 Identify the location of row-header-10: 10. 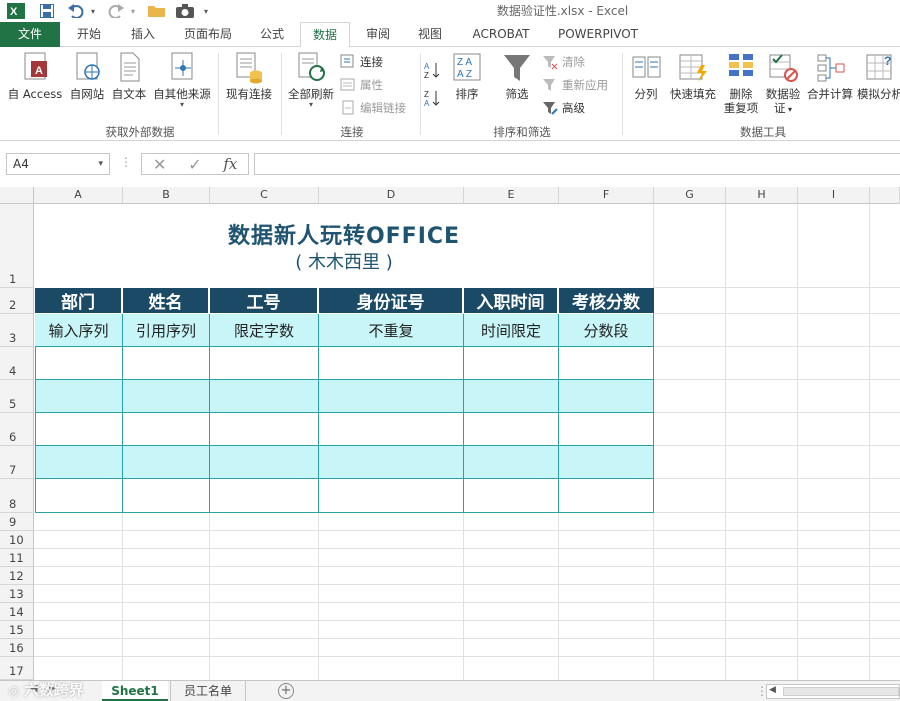
(17, 540).